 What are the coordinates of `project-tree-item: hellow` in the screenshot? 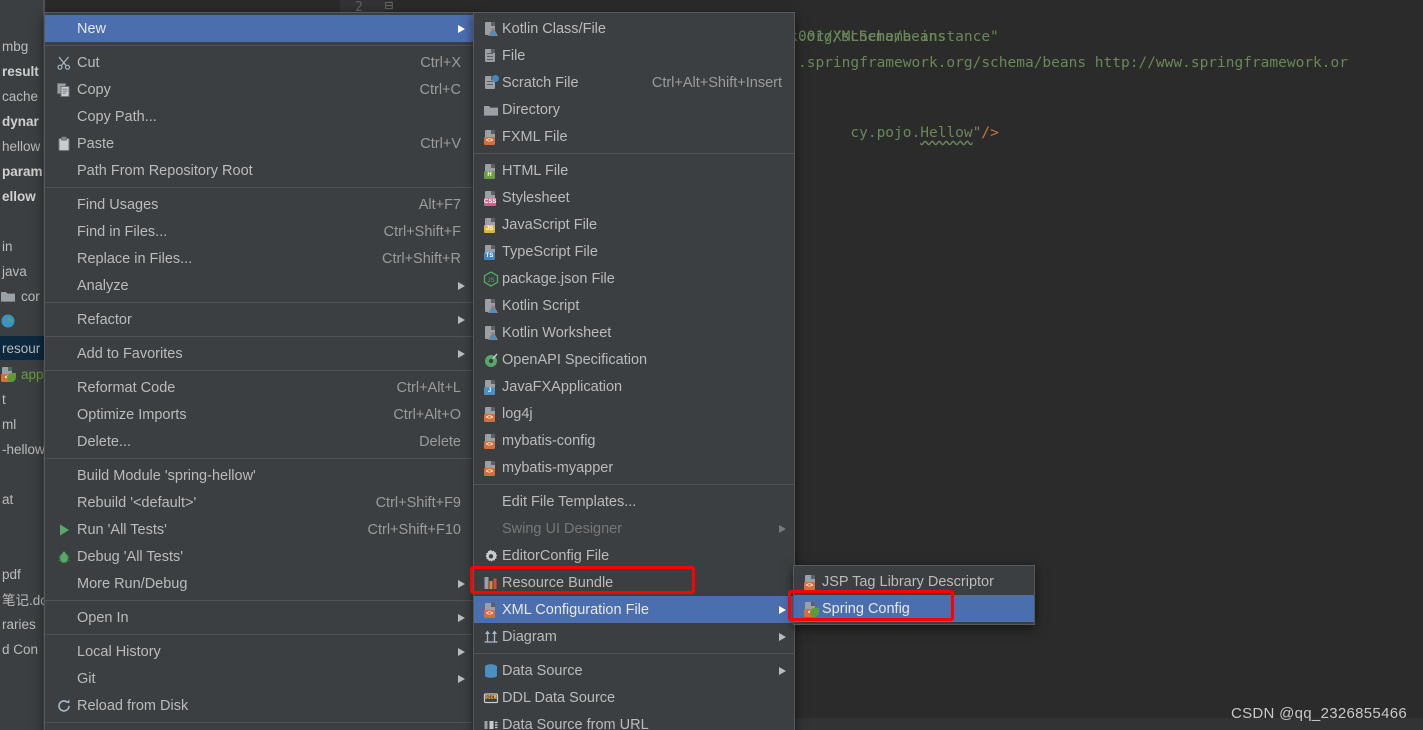 It's located at (22, 146).